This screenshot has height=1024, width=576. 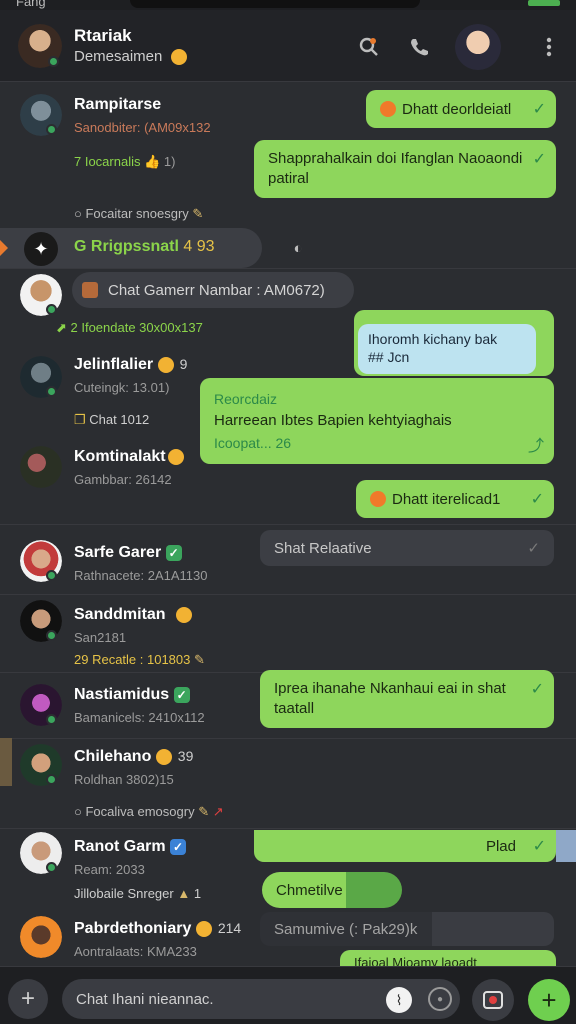 I want to click on contact-avatar, so click(x=478, y=47).